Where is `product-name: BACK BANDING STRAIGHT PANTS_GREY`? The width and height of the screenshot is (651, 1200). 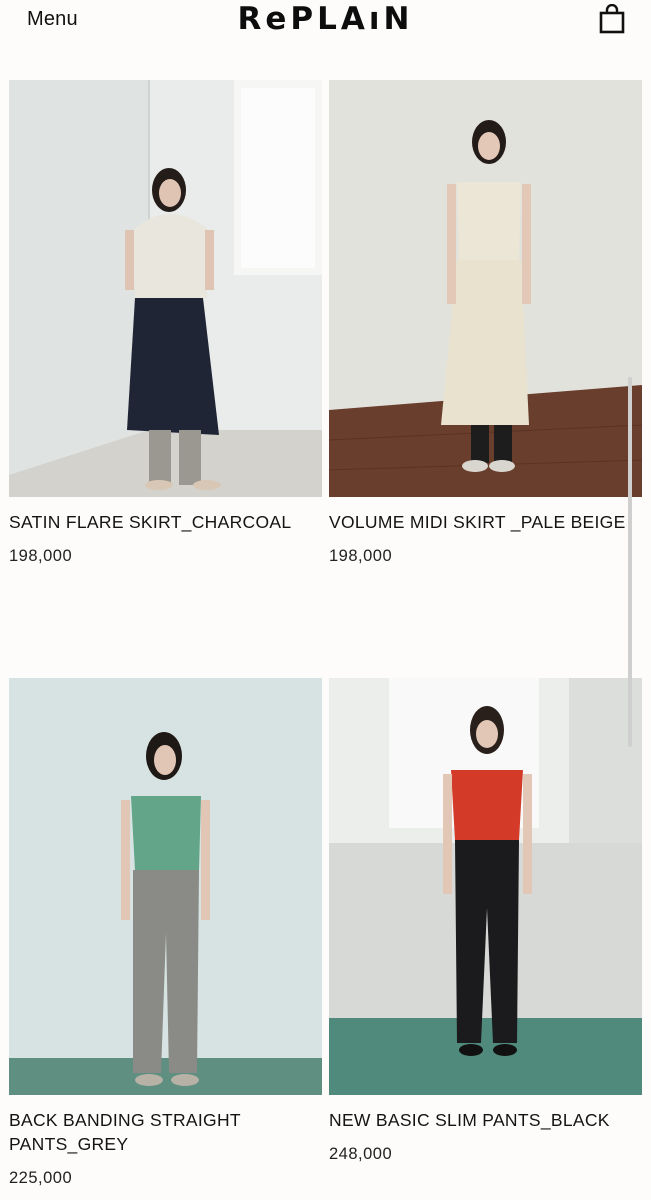
product-name: BACK BANDING STRAIGHT PANTS_GREY is located at coordinates (165, 1132).